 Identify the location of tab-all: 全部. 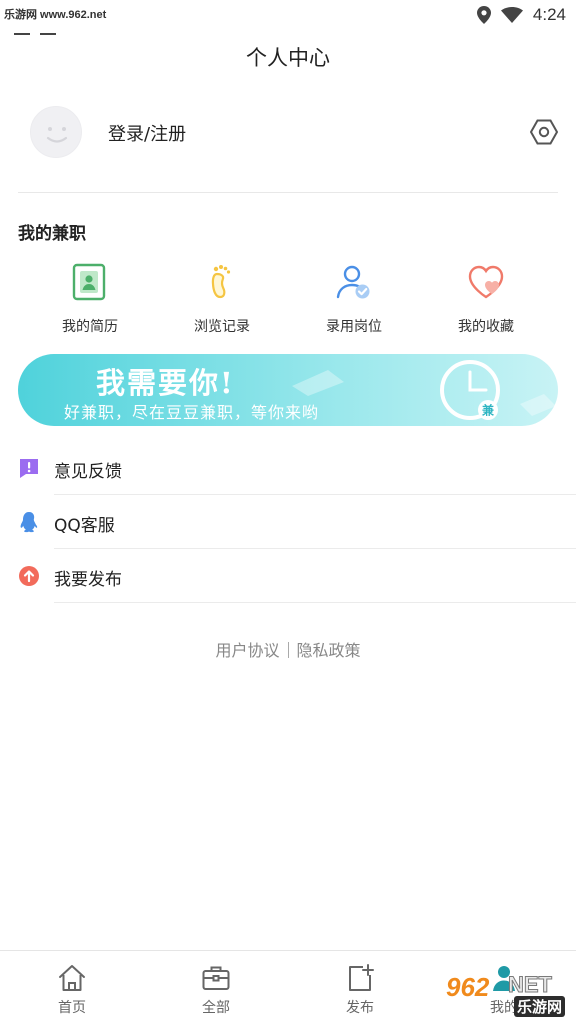
(216, 987).